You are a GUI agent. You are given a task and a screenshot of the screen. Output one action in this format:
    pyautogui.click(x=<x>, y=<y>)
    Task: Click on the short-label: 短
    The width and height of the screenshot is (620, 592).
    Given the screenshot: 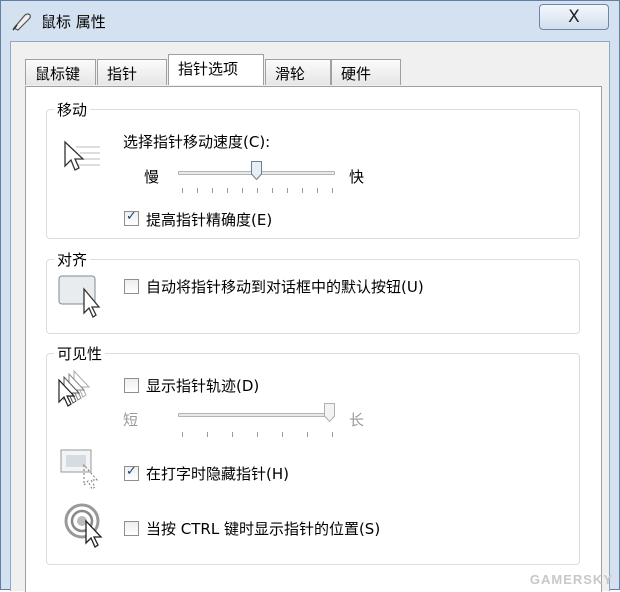 What is the action you would take?
    pyautogui.click(x=131, y=420)
    